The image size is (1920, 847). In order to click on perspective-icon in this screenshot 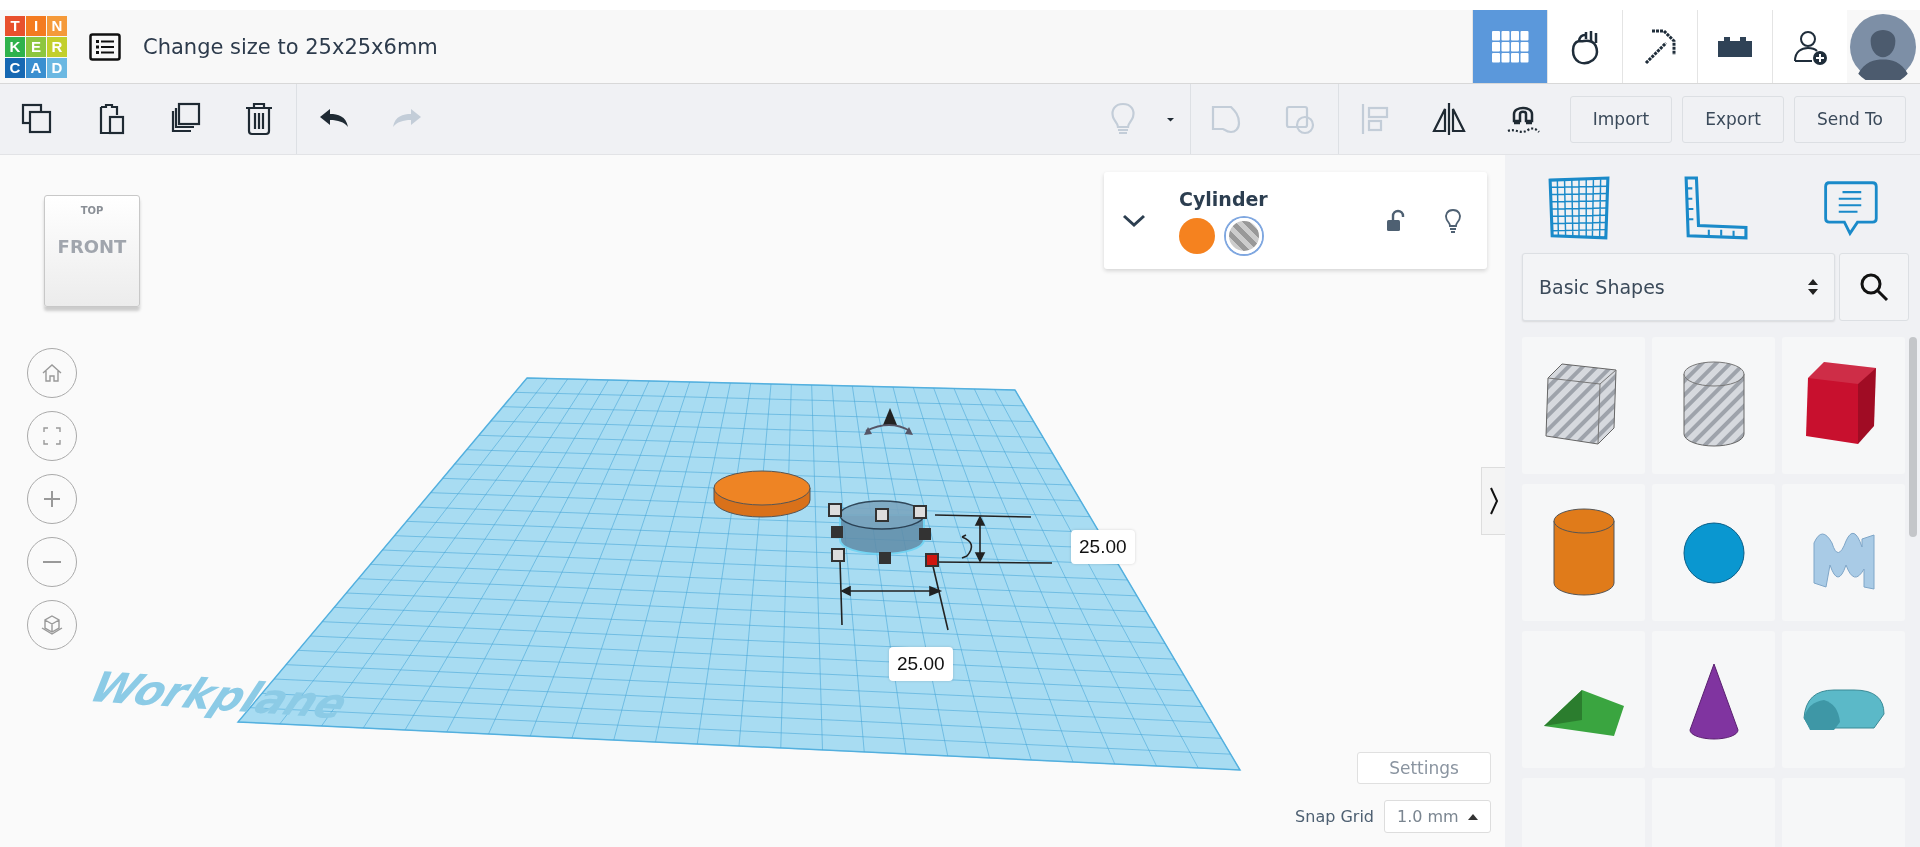, I will do `click(52, 625)`.